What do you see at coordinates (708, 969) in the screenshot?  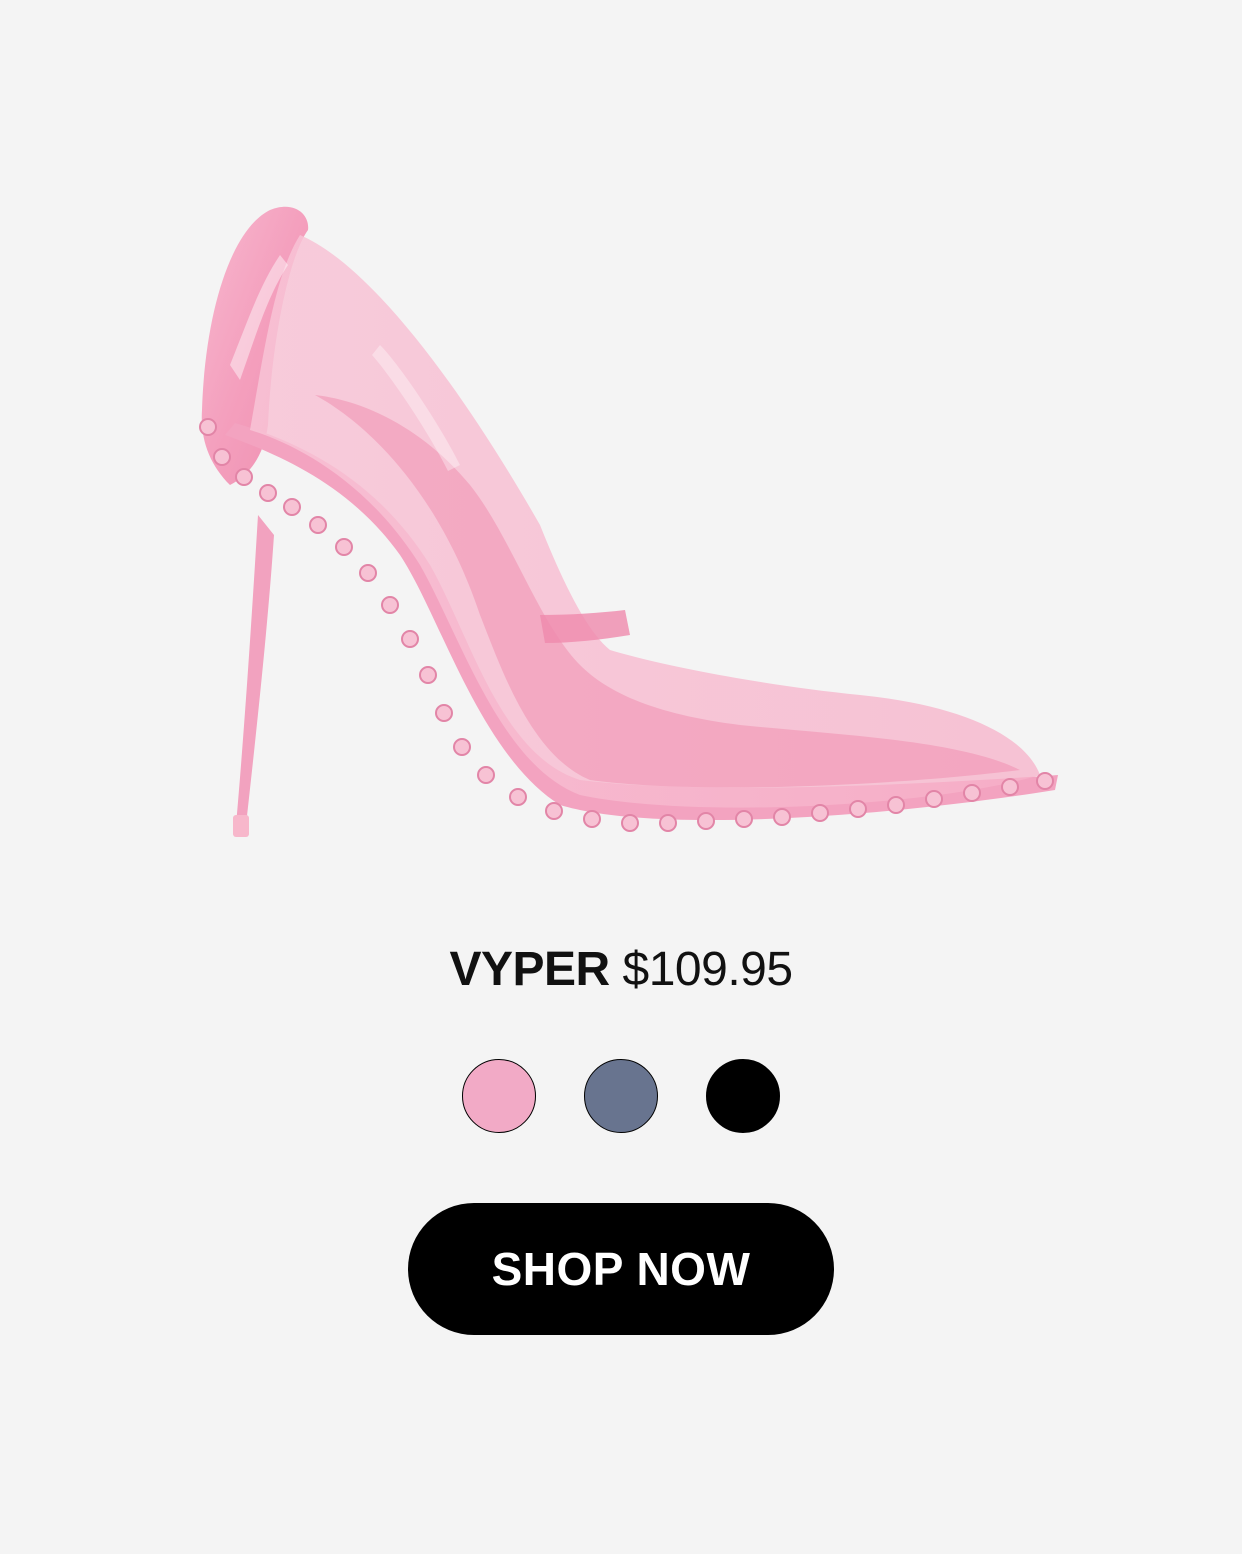 I see `product-price: $109.95` at bounding box center [708, 969].